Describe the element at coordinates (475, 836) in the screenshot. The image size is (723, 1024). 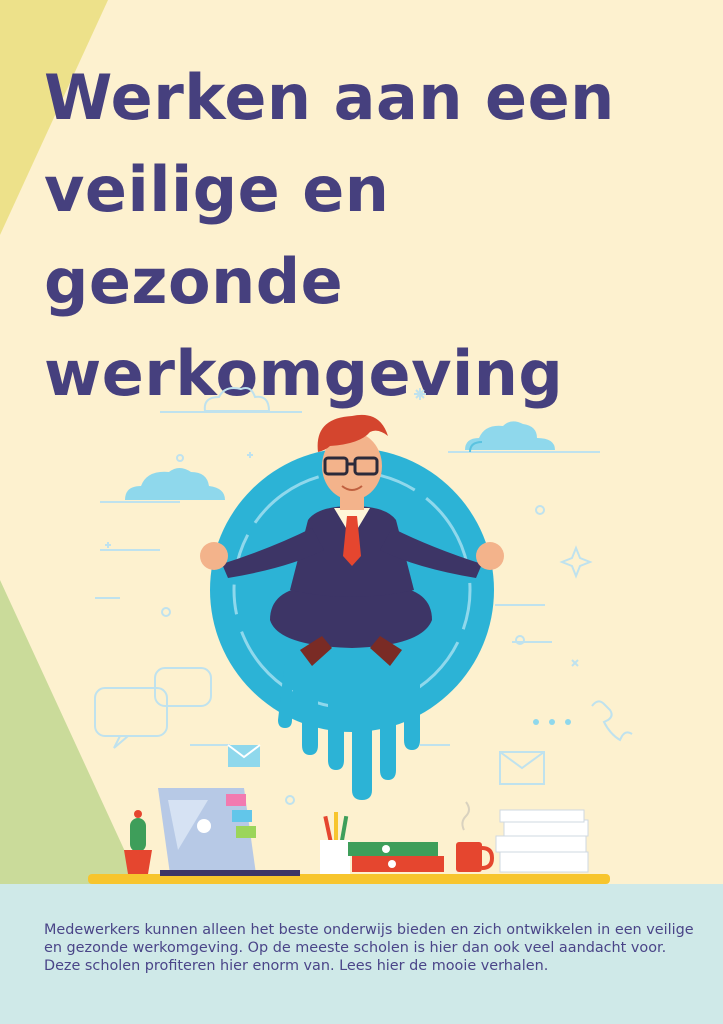
I see `mug-icon` at that location.